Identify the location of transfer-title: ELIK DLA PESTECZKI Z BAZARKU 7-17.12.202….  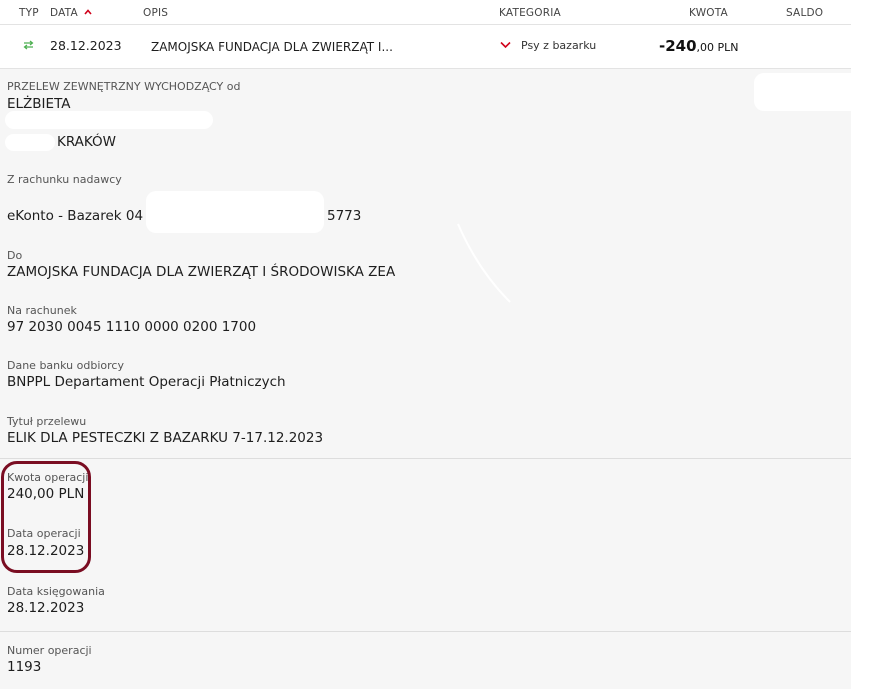
(165, 438).